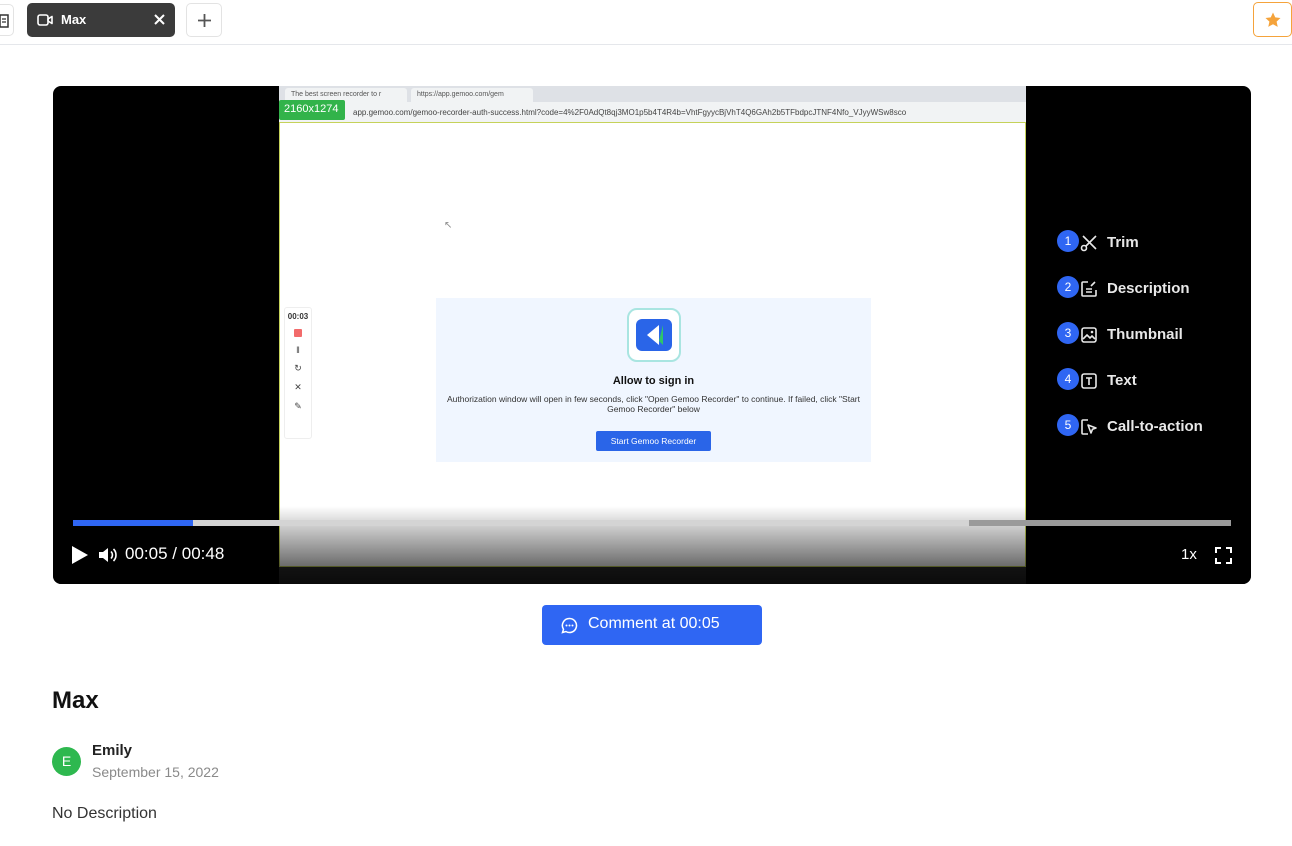 The width and height of the screenshot is (1292, 846). Describe the element at coordinates (1088, 243) in the screenshot. I see `scissors-icon` at that location.